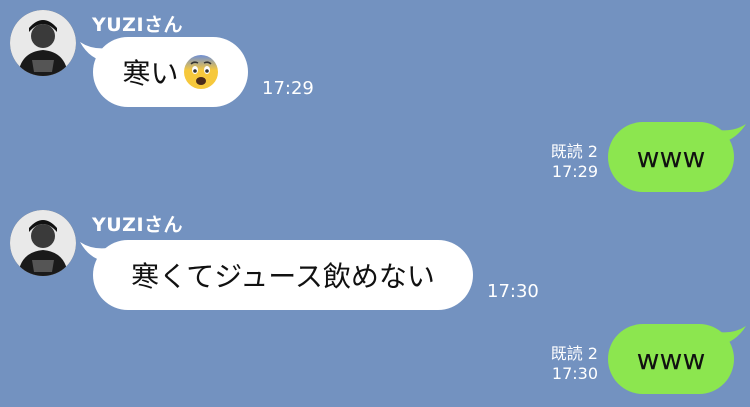  I want to click on read-receipt: 既読 2 17:29, so click(569, 159).